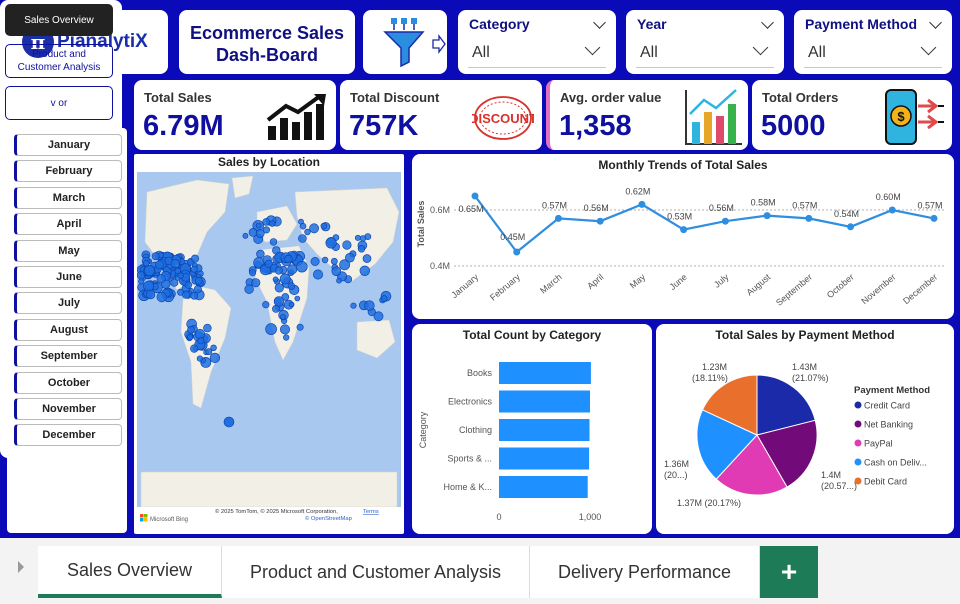  I want to click on year-dropdown: All, so click(705, 53).